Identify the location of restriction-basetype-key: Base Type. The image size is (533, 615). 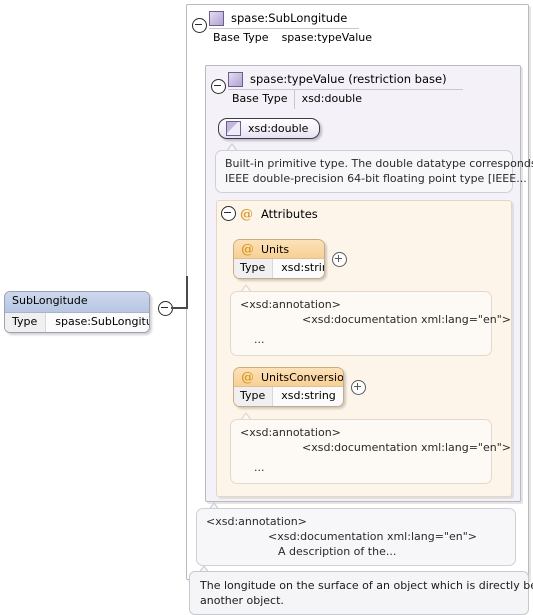
(260, 98).